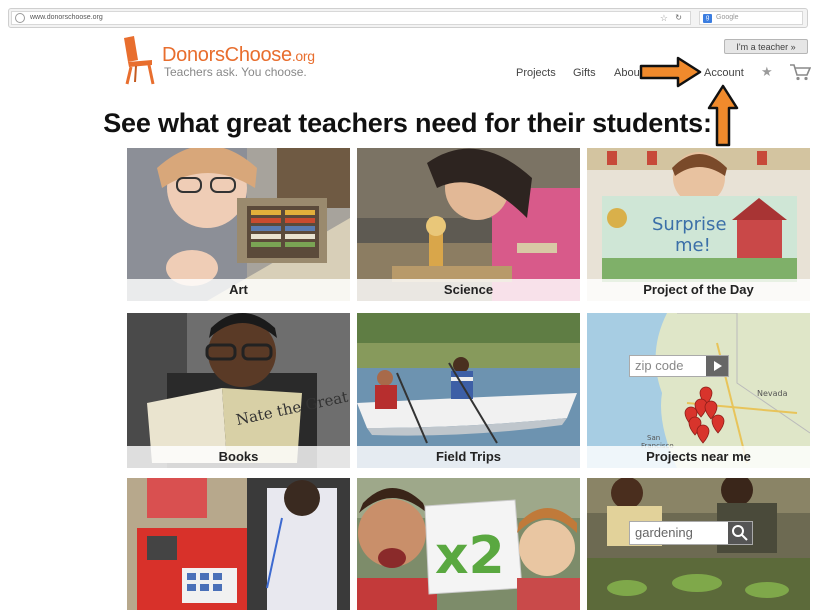  Describe the element at coordinates (584, 73) in the screenshot. I see `nav-gifts: Gifts` at that location.